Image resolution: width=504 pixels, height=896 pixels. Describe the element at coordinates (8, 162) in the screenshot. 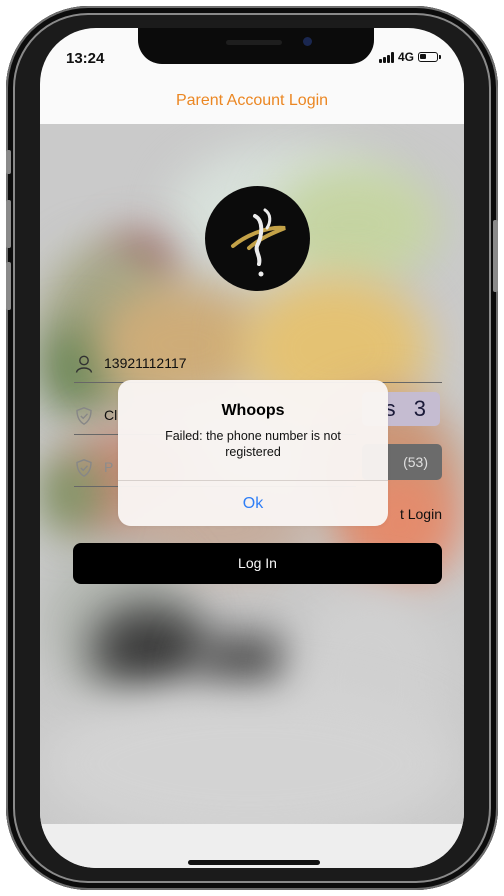

I see `mute-switch` at that location.